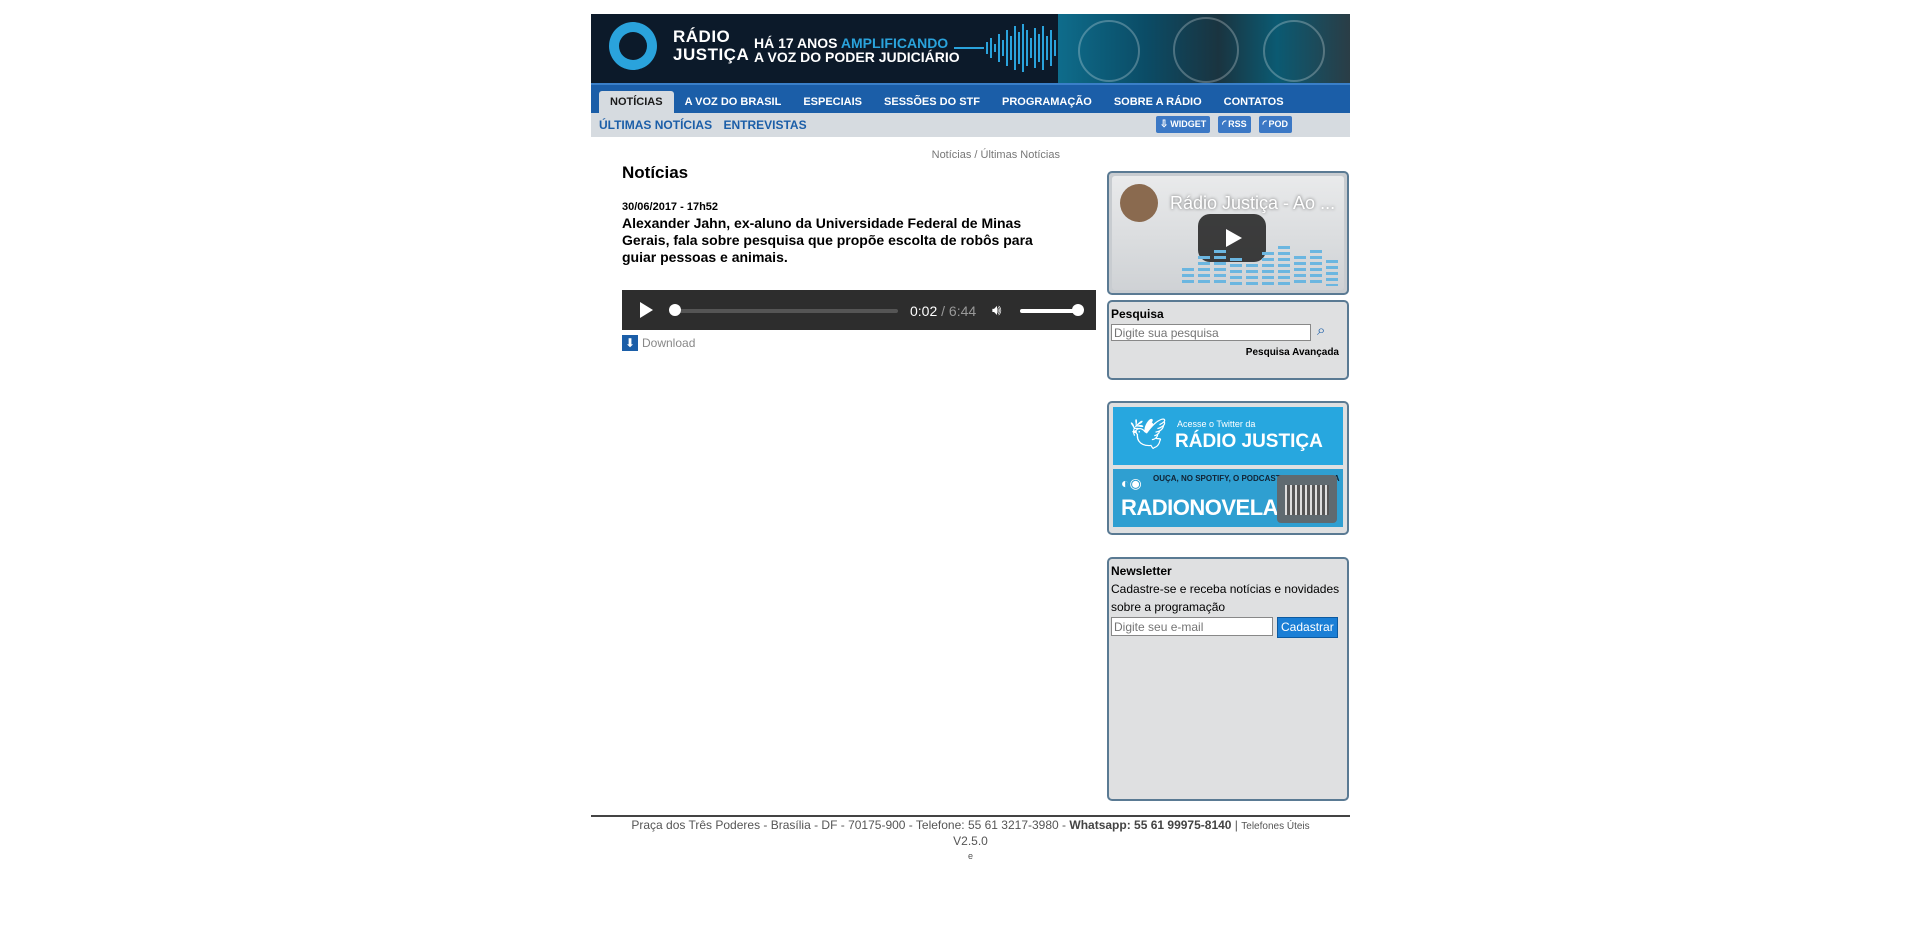  What do you see at coordinates (764, 125) in the screenshot?
I see `subnav-link-entrevistas: ENTREVISTAS` at bounding box center [764, 125].